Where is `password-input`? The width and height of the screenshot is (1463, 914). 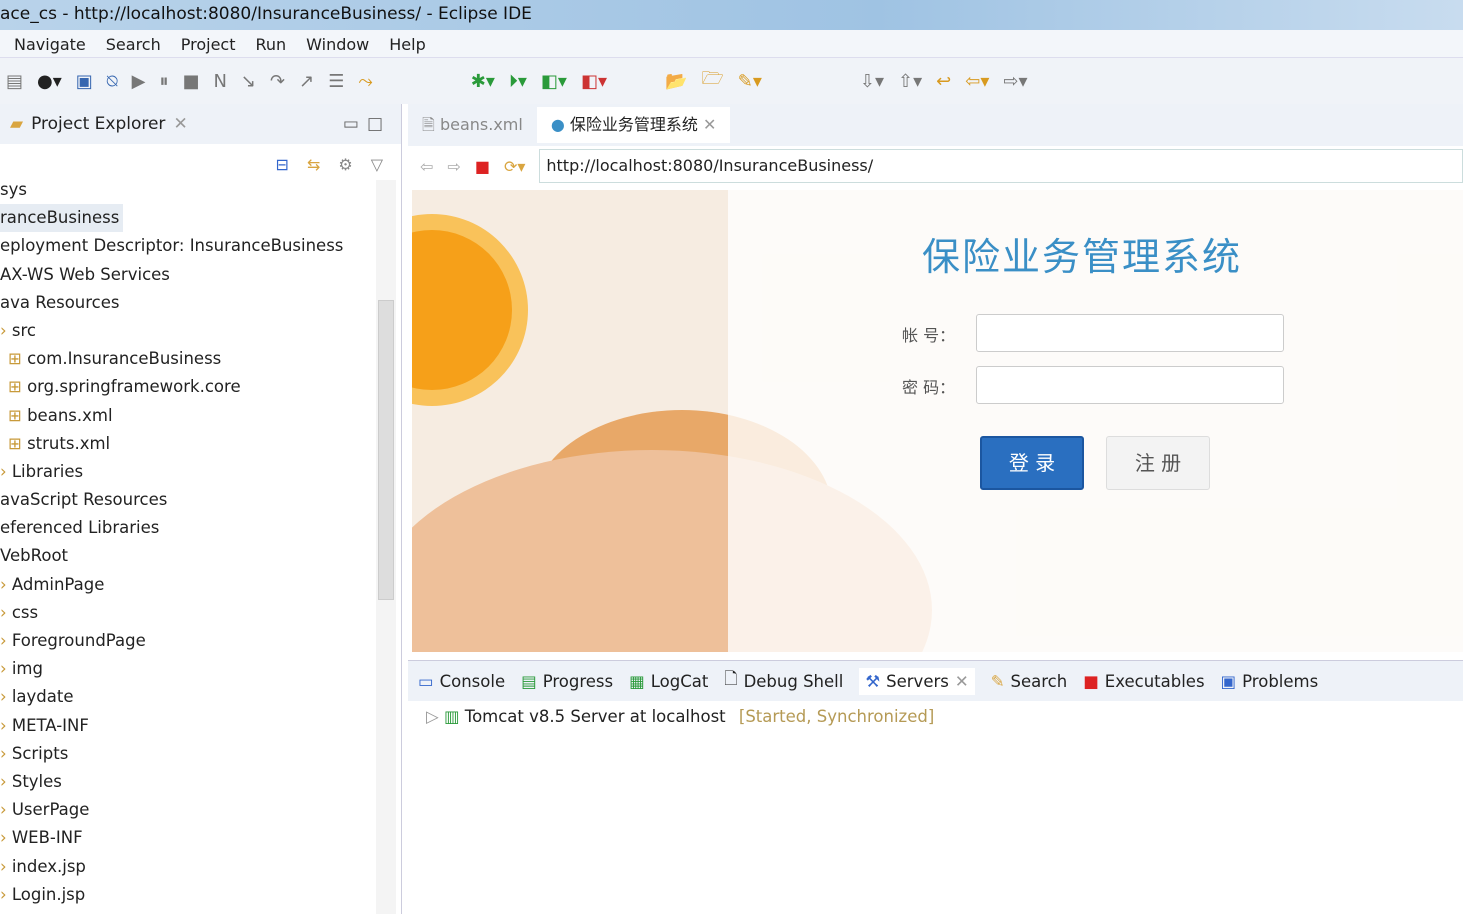
password-input is located at coordinates (1130, 385).